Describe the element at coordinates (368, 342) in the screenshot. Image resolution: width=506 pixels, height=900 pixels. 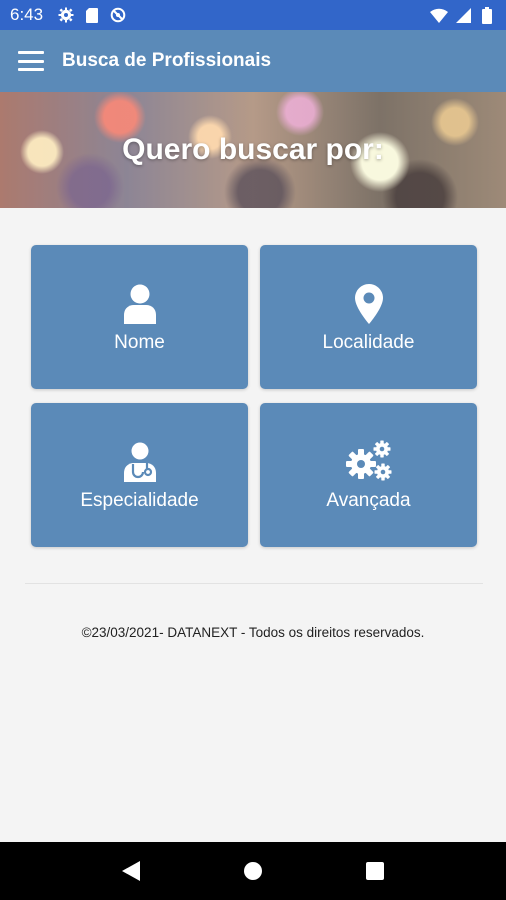
I see `tile-label-location: Localidade` at that location.